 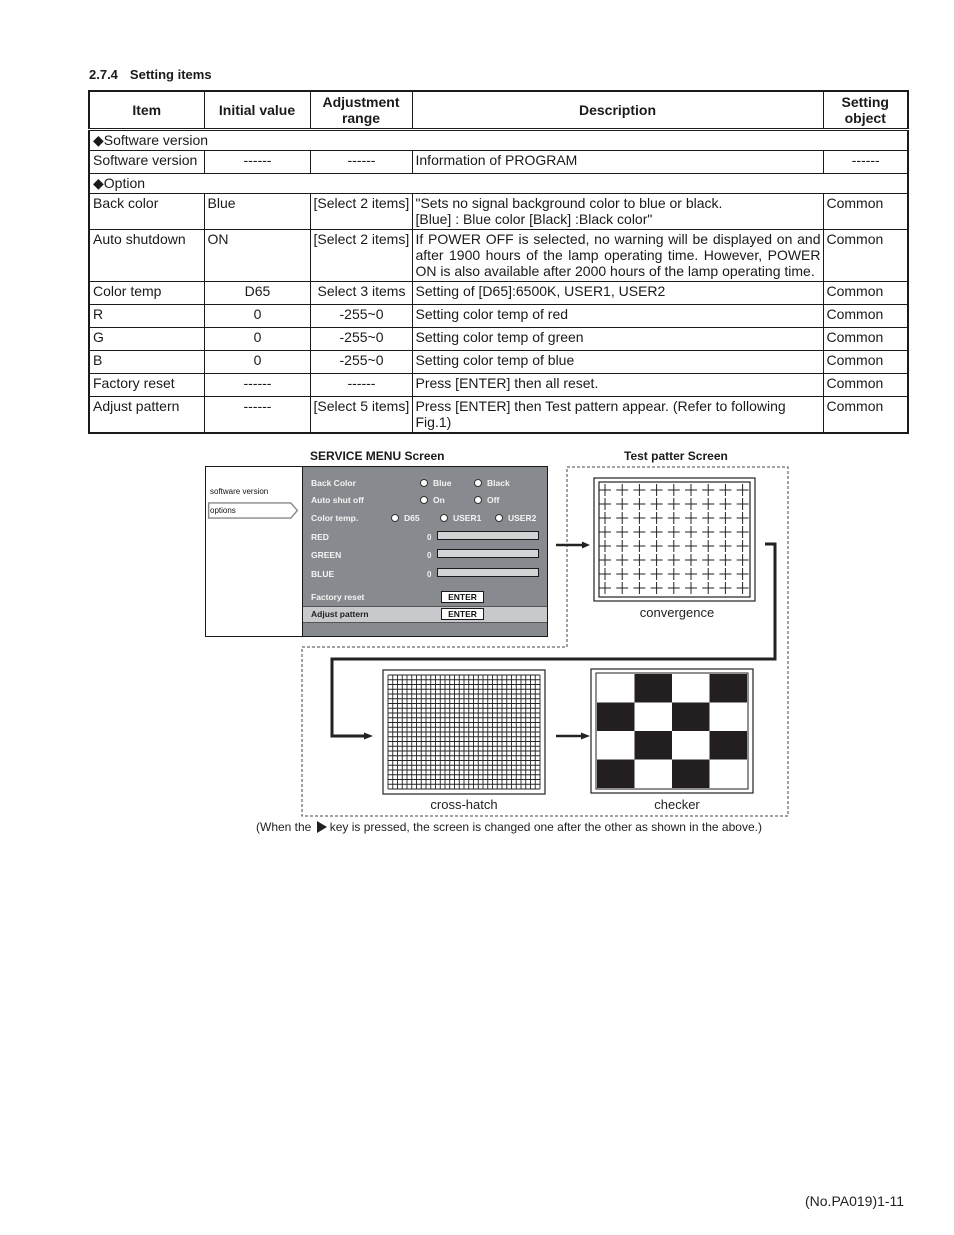 I want to click on sidebar-item-software-version: software version, so click(x=239, y=491).